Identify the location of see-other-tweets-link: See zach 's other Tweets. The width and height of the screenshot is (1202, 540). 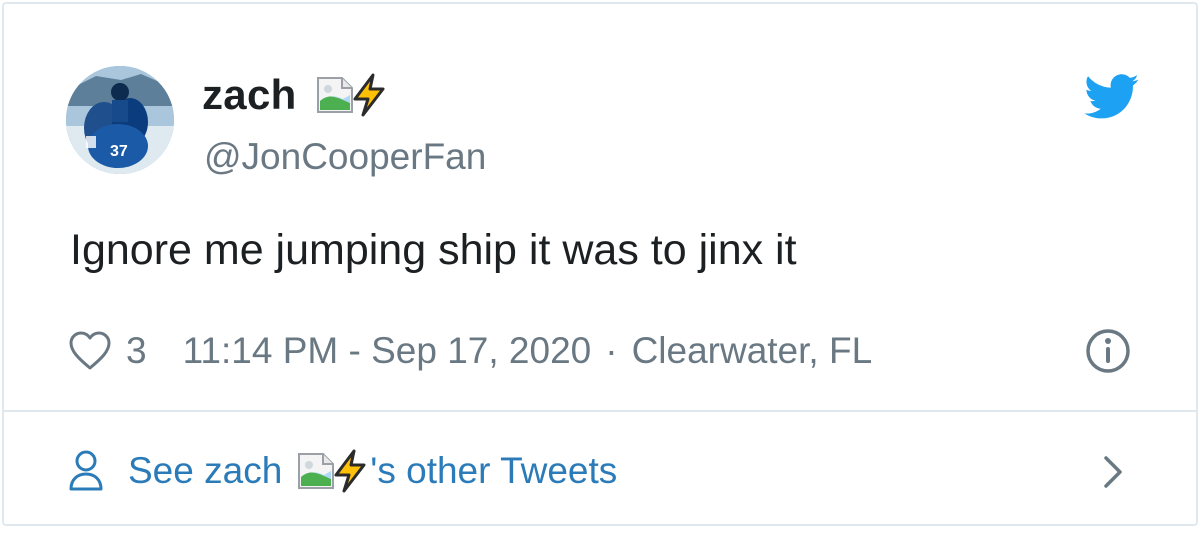
(342, 471).